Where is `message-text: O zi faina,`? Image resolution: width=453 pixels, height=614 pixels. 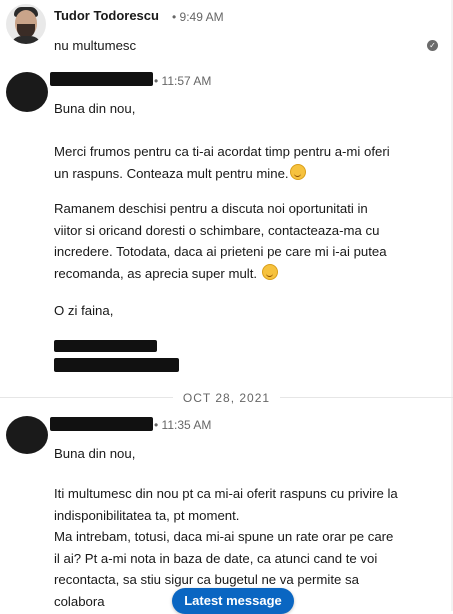 message-text: O zi faina, is located at coordinates (84, 310).